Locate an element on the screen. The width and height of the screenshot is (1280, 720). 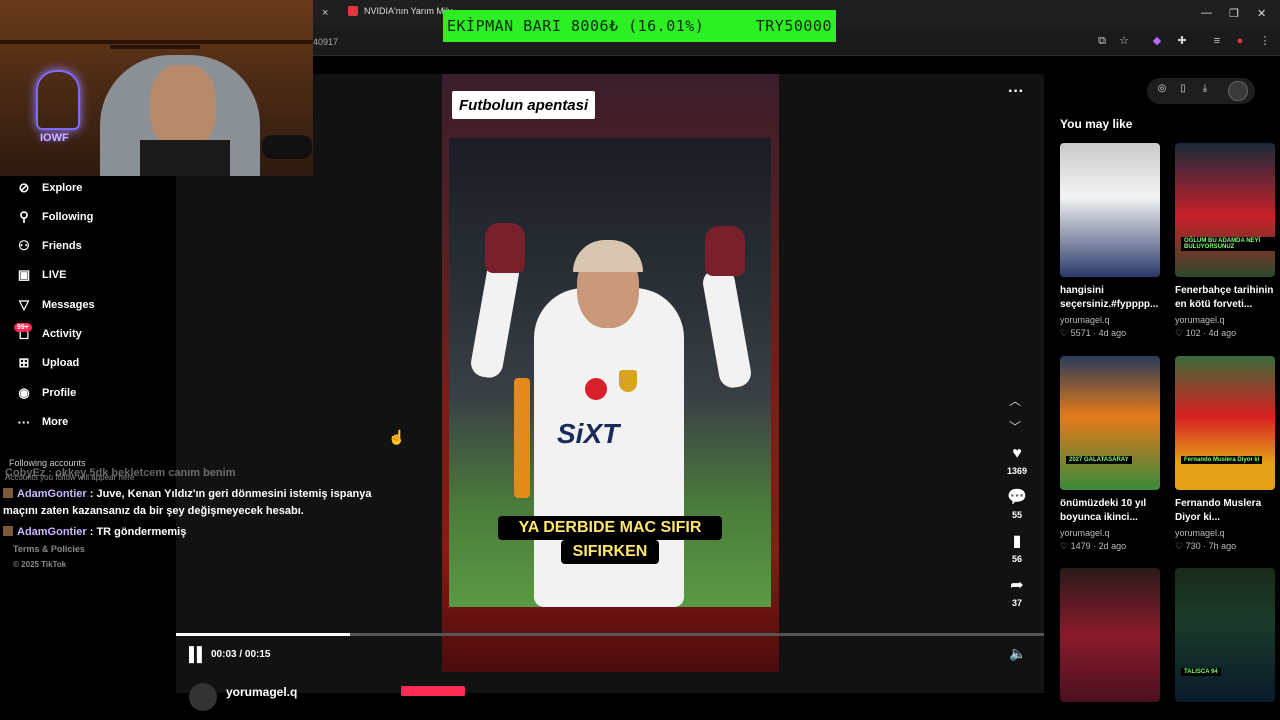
comment-button: 💬 55 is located at coordinates (1017, 504).